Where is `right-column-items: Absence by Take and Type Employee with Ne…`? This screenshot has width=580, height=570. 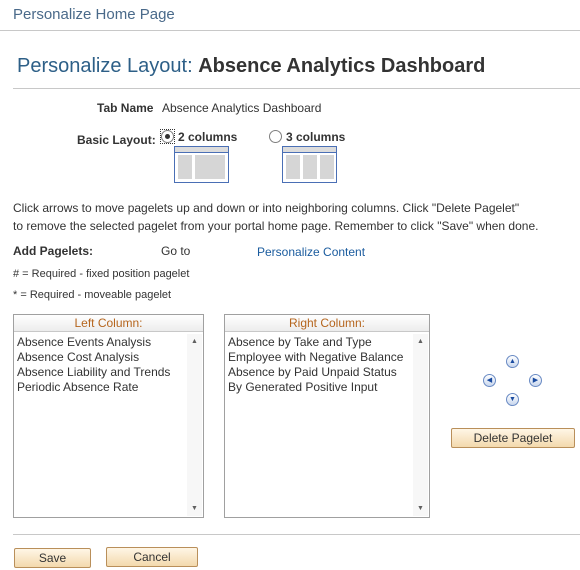 right-column-items: Absence by Take and Type Employee with Ne… is located at coordinates (319, 365).